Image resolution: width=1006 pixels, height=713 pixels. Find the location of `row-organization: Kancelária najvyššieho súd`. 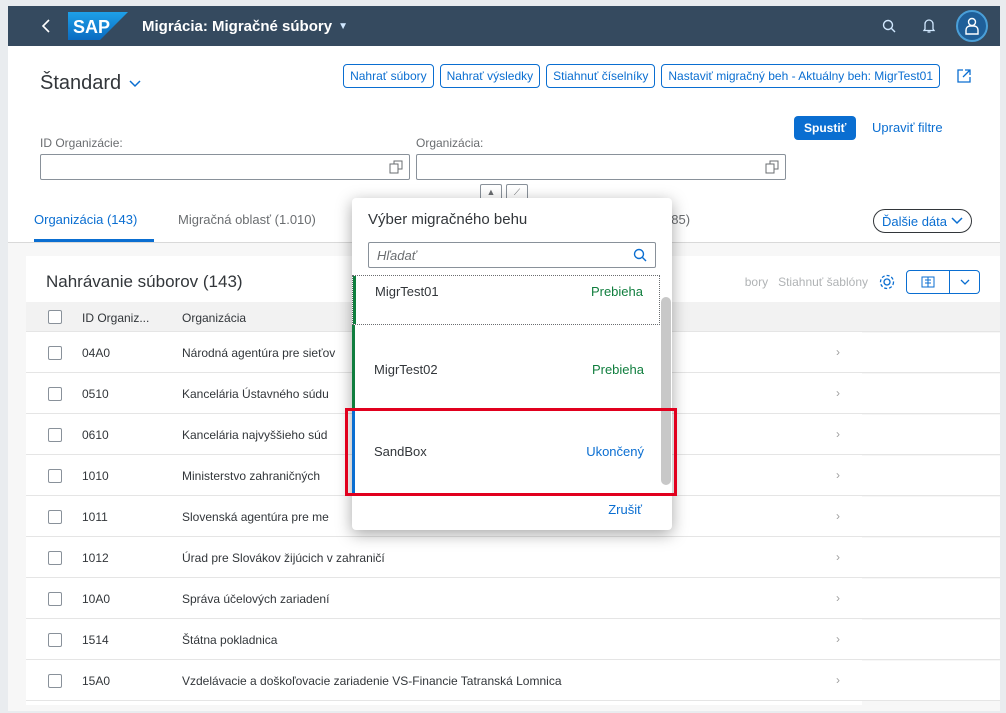

row-organization: Kancelária najvyššieho súd is located at coordinates (255, 435).